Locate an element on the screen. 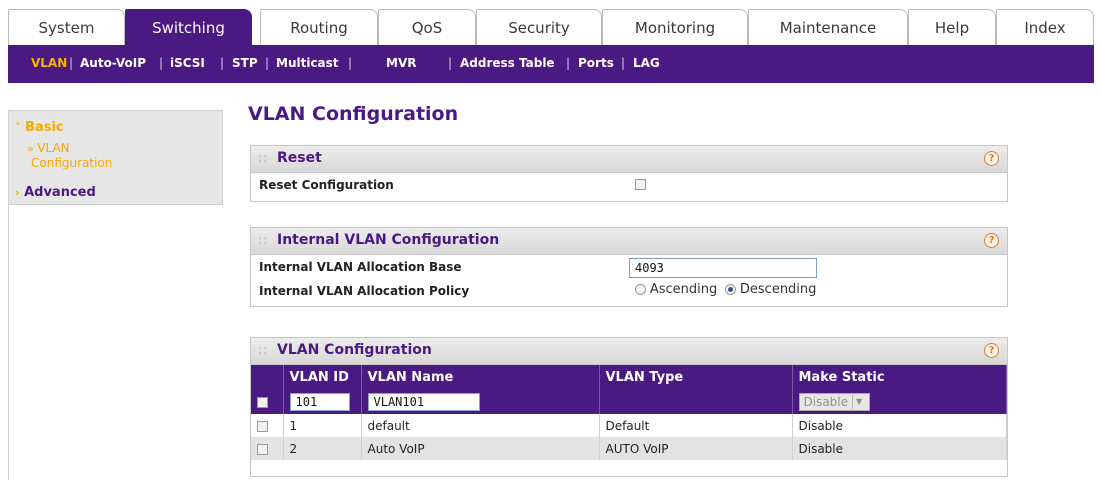 The image size is (1102, 491). reset-panel-header: ∷ Reset ? is located at coordinates (629, 159).